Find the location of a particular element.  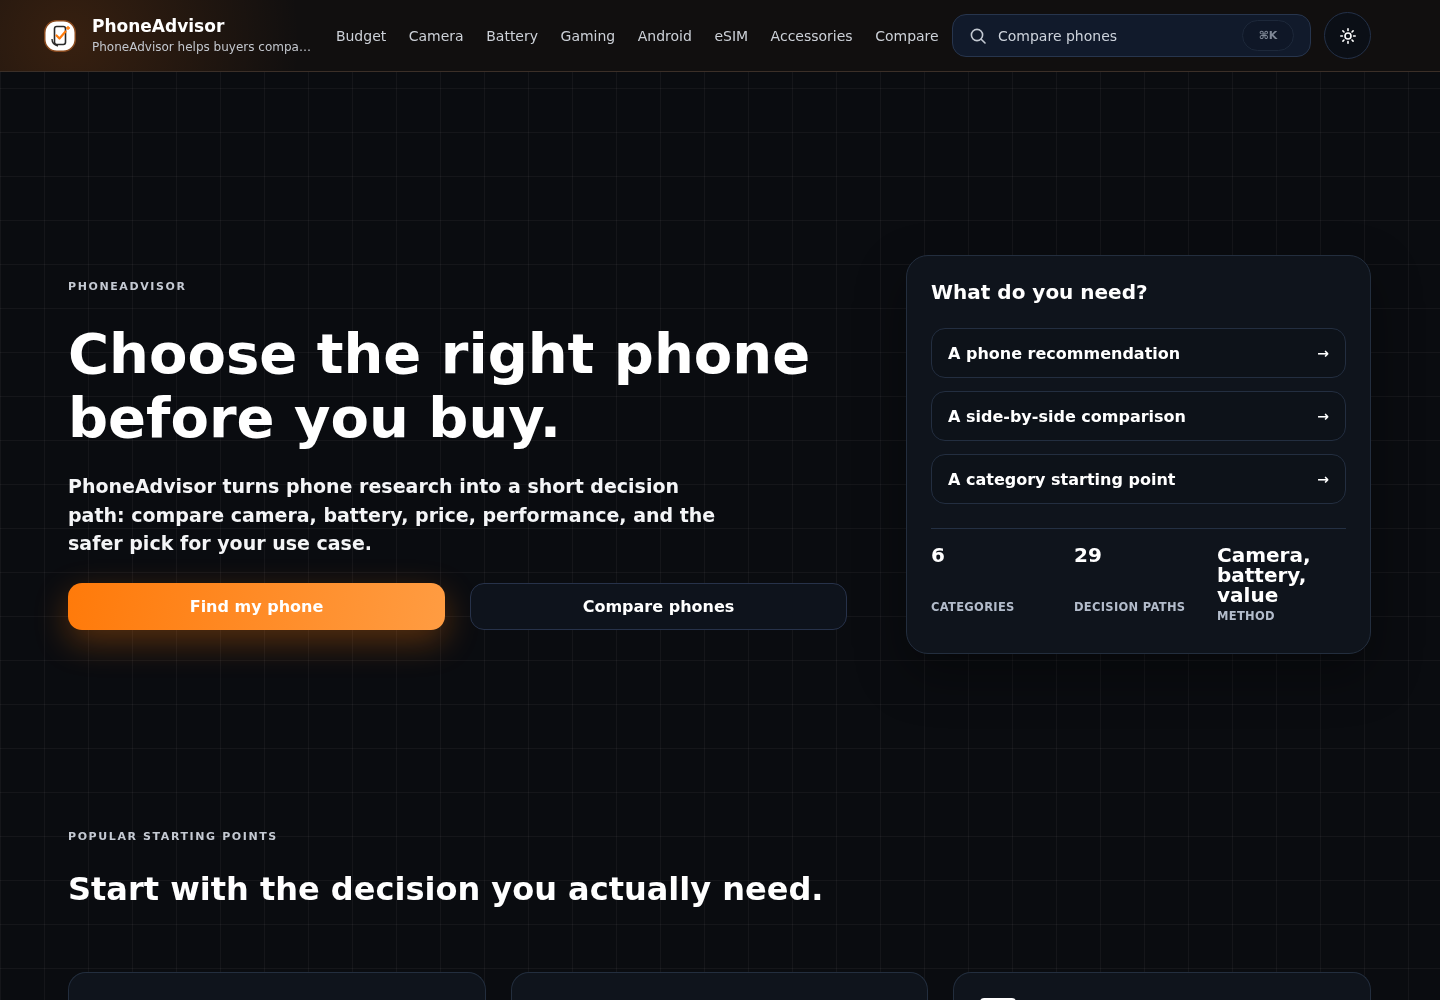

hero-headline: Choose the right phone before you buy. is located at coordinates (440, 386).